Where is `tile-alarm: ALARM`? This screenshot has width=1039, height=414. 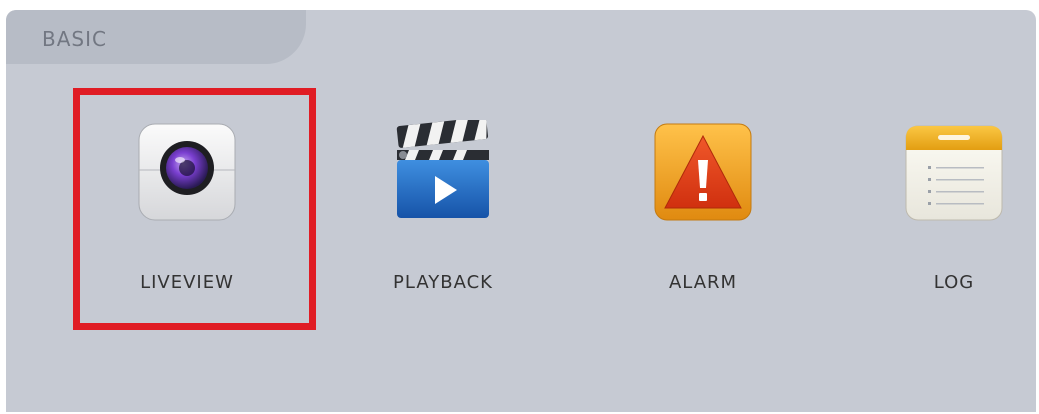
tile-alarm: ALARM is located at coordinates (703, 210).